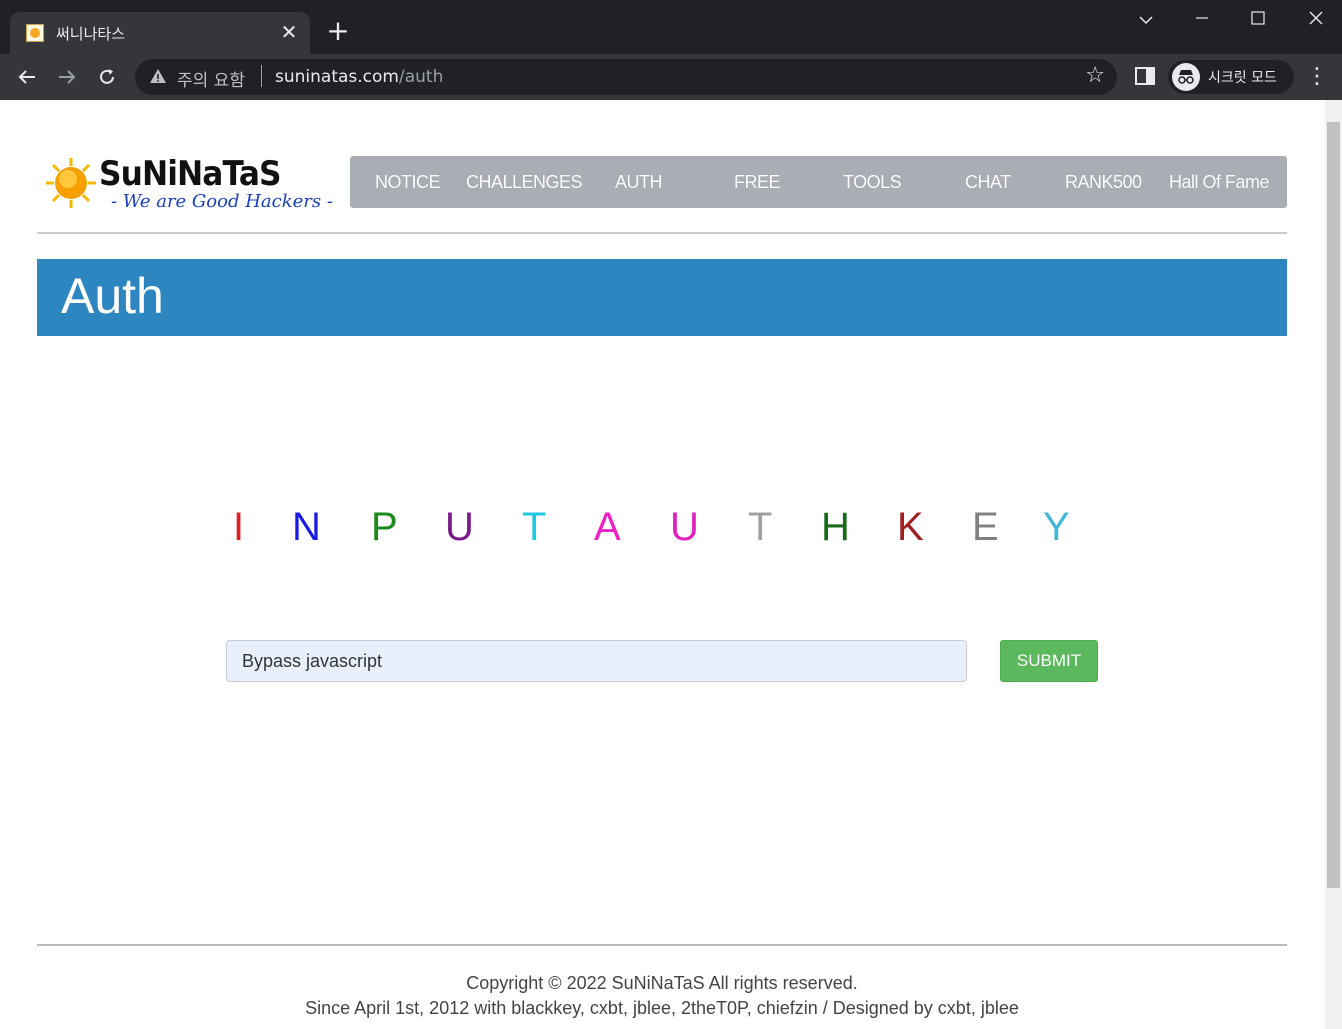 This screenshot has height=1029, width=1342. What do you see at coordinates (1056, 527) in the screenshot?
I see `auth-key-letter: Y` at bounding box center [1056, 527].